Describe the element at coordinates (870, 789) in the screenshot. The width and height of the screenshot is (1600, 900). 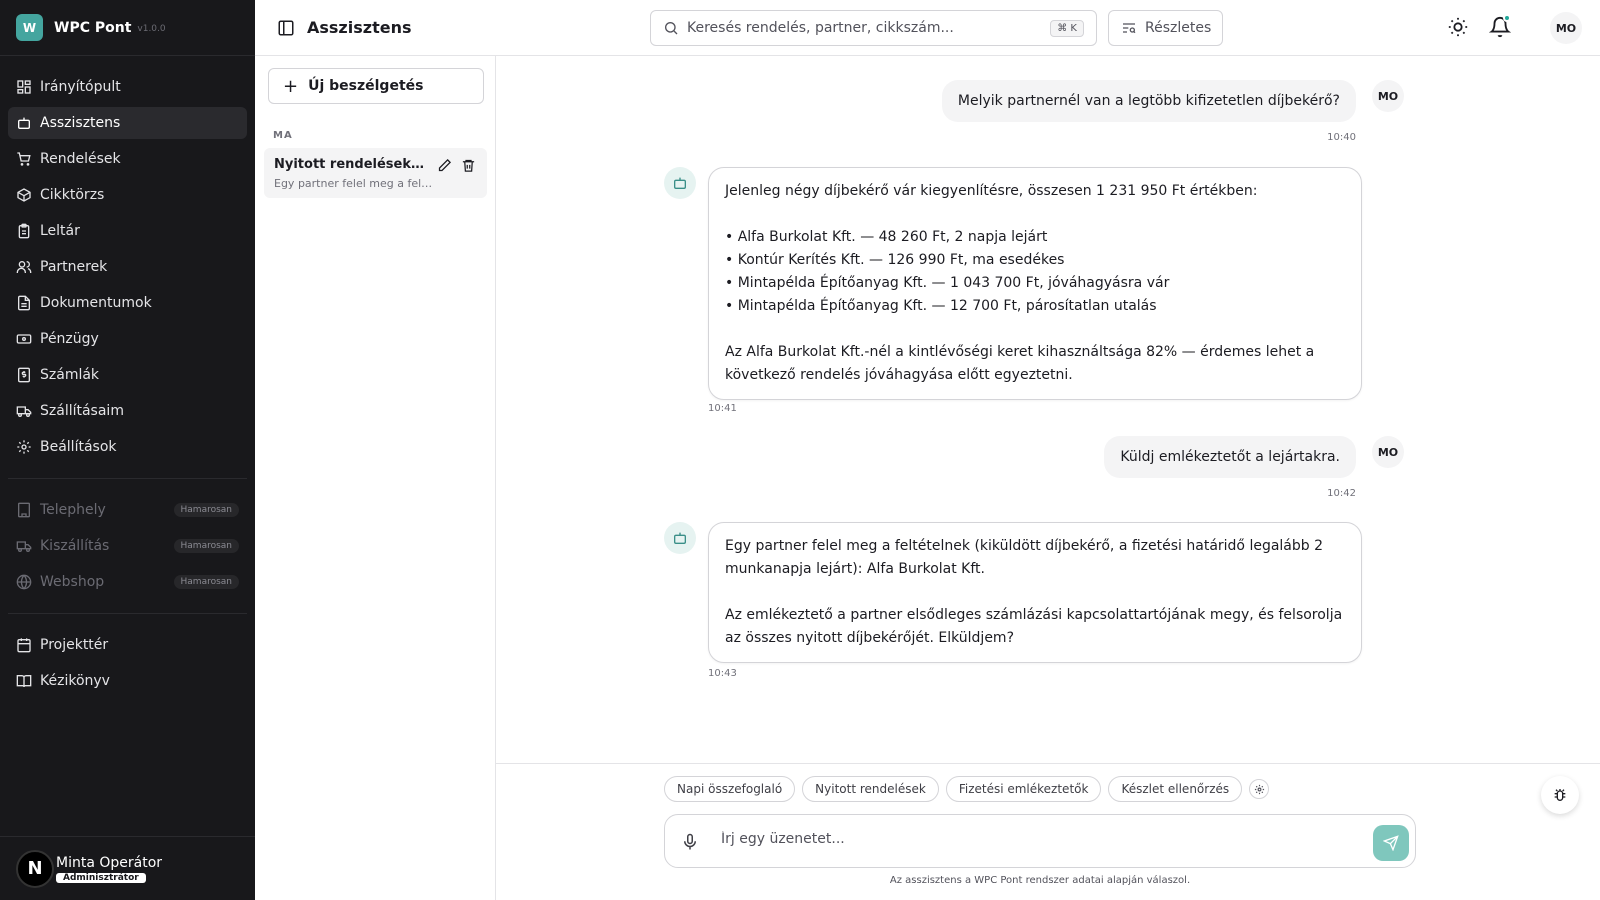
I see `quick-action-chip: Nyitott rendelések` at that location.